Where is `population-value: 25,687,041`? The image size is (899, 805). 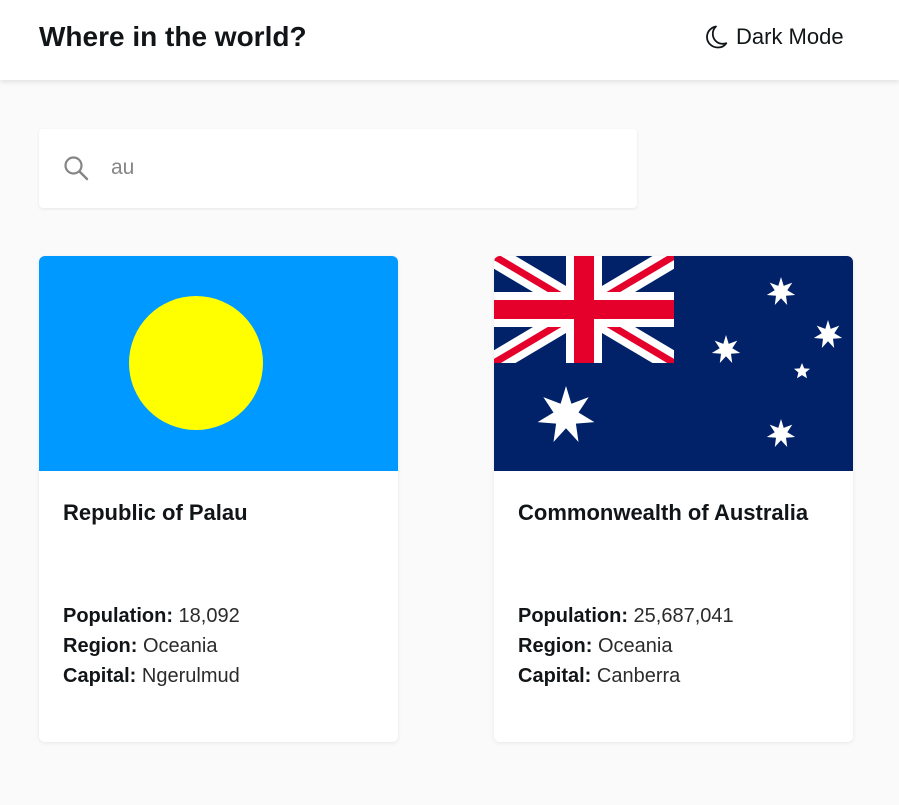
population-value: 25,687,041 is located at coordinates (683, 616).